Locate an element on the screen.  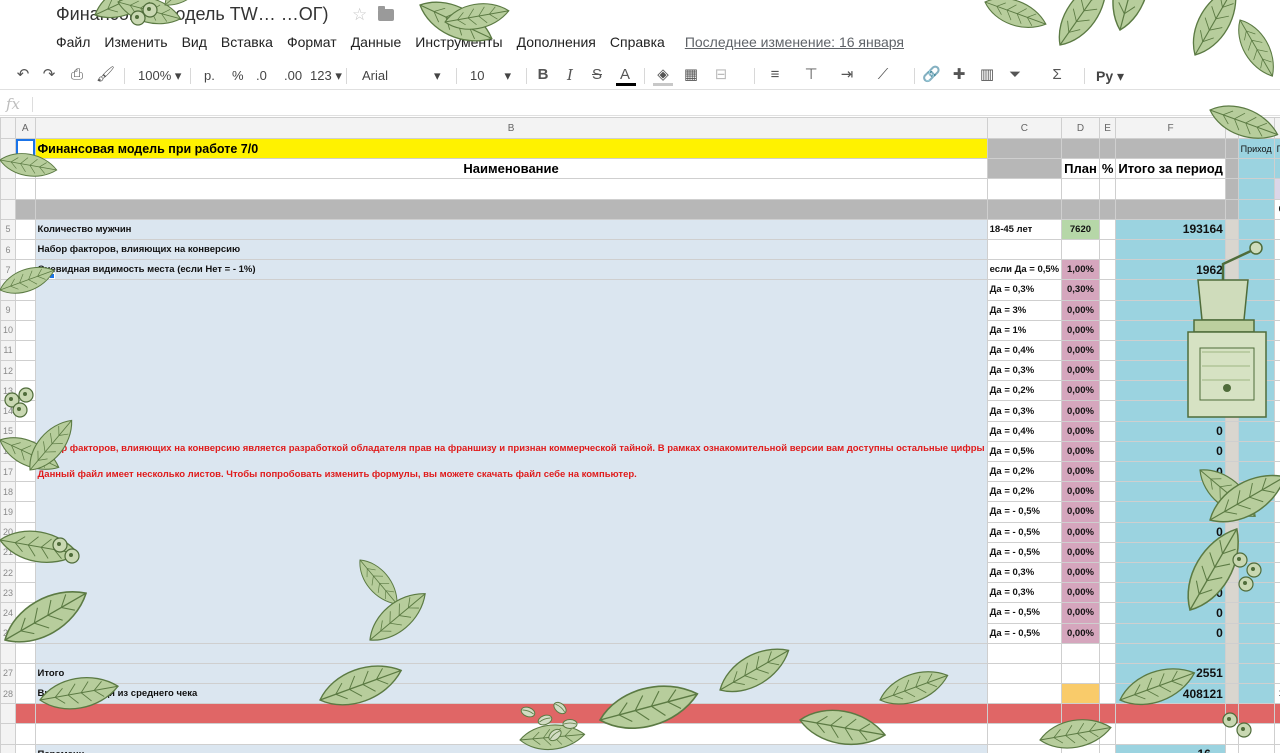
increase-decimal-button: .00 is located at coordinates (293, 76).